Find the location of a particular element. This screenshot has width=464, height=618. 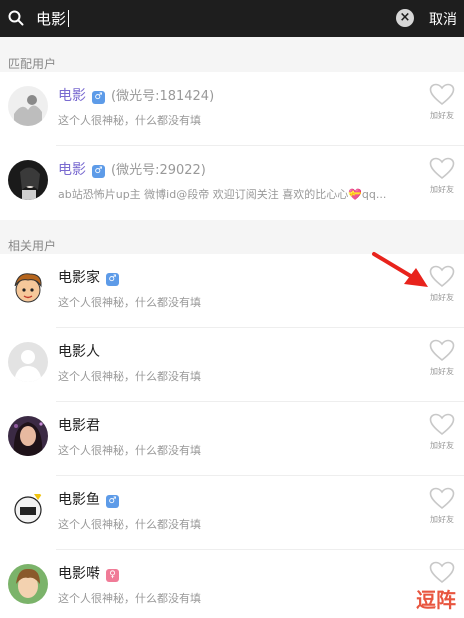

text-caret is located at coordinates (69, 18).